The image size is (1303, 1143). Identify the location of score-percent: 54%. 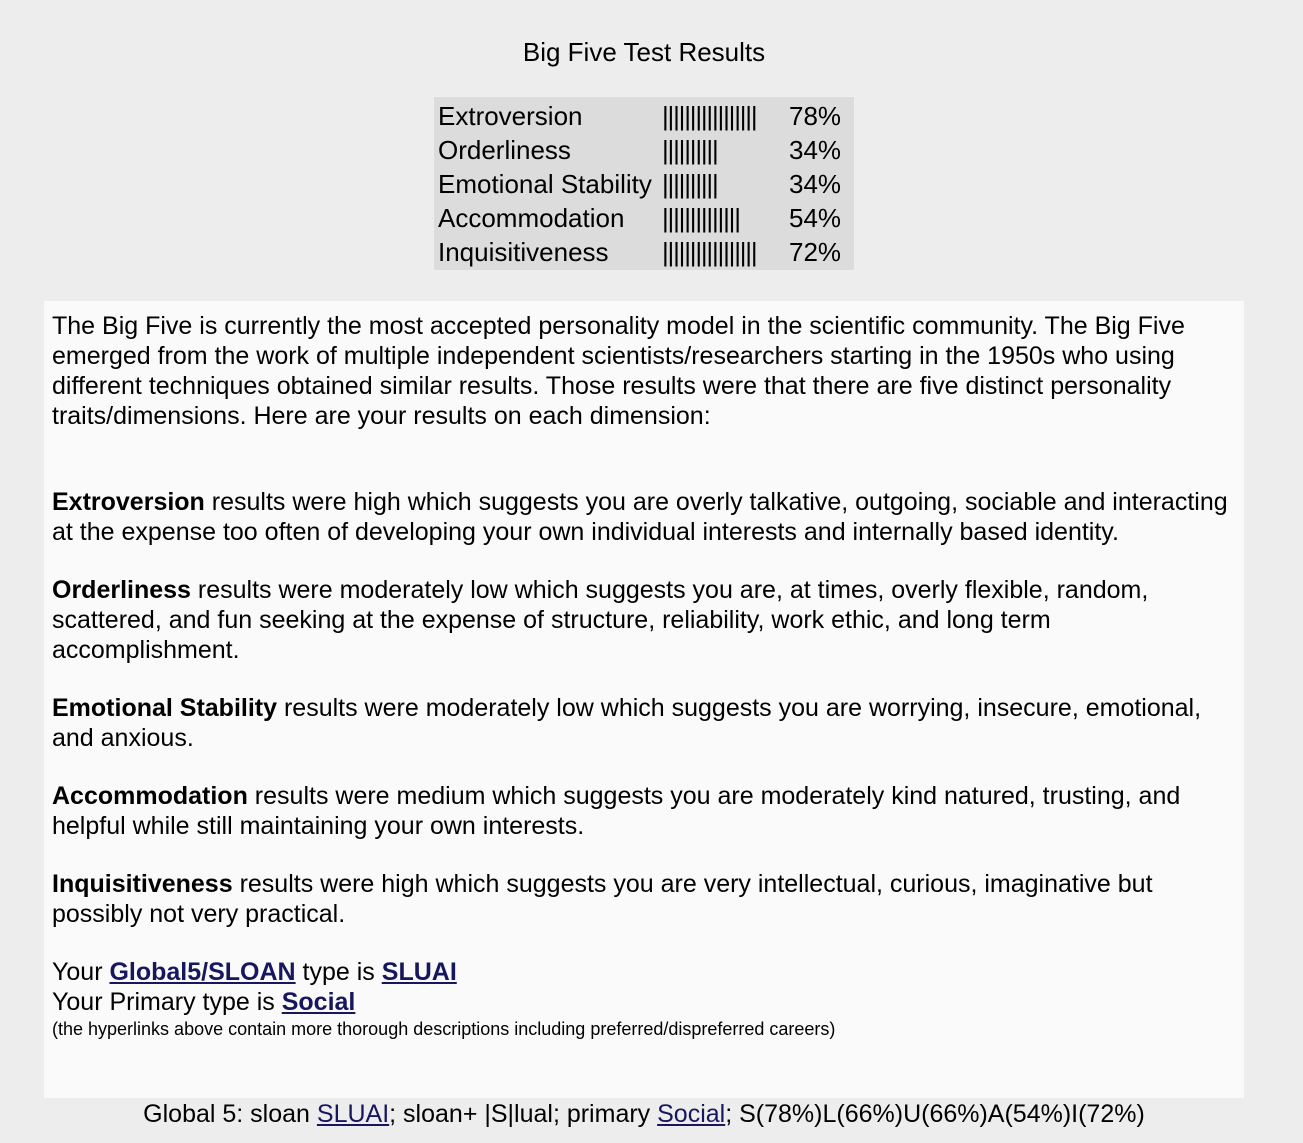
(815, 218).